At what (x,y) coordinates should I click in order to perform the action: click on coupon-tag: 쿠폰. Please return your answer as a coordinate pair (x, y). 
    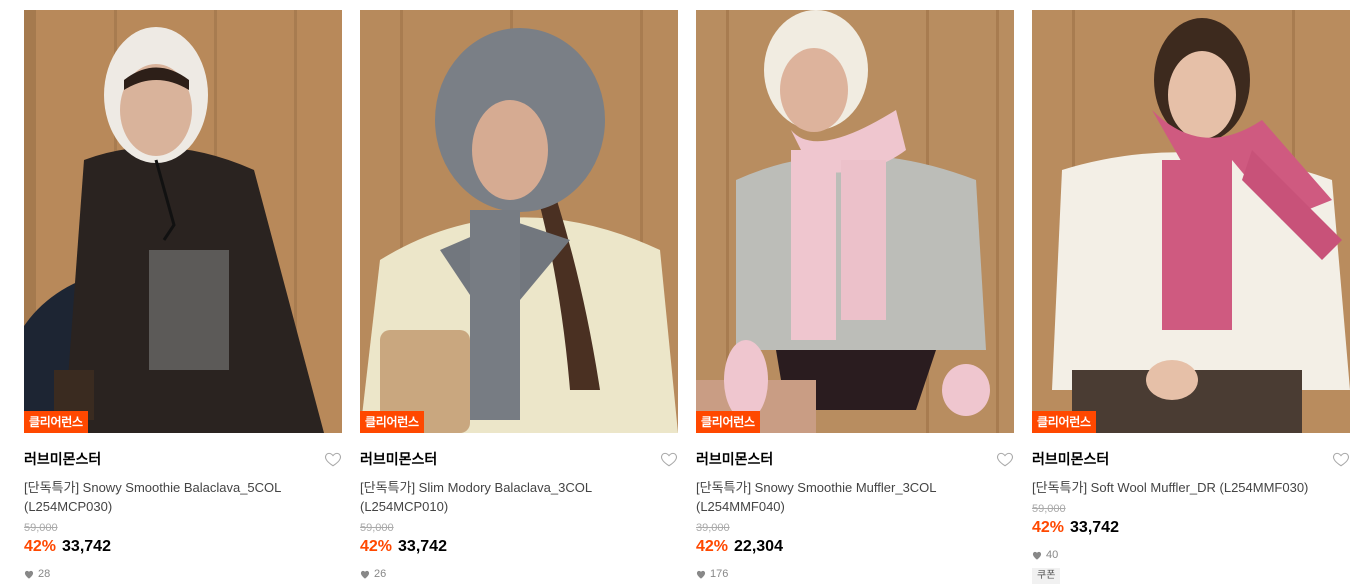
    Looking at the image, I should click on (1046, 576).